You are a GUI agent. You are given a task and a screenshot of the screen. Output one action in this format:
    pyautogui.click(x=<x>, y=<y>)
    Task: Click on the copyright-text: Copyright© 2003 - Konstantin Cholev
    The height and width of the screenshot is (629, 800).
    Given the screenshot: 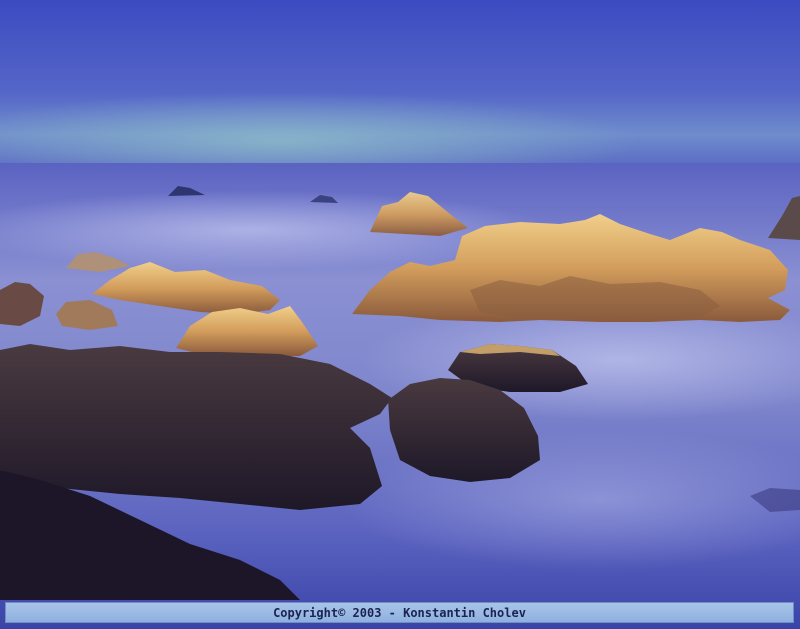 What is the action you would take?
    pyautogui.click(x=399, y=612)
    